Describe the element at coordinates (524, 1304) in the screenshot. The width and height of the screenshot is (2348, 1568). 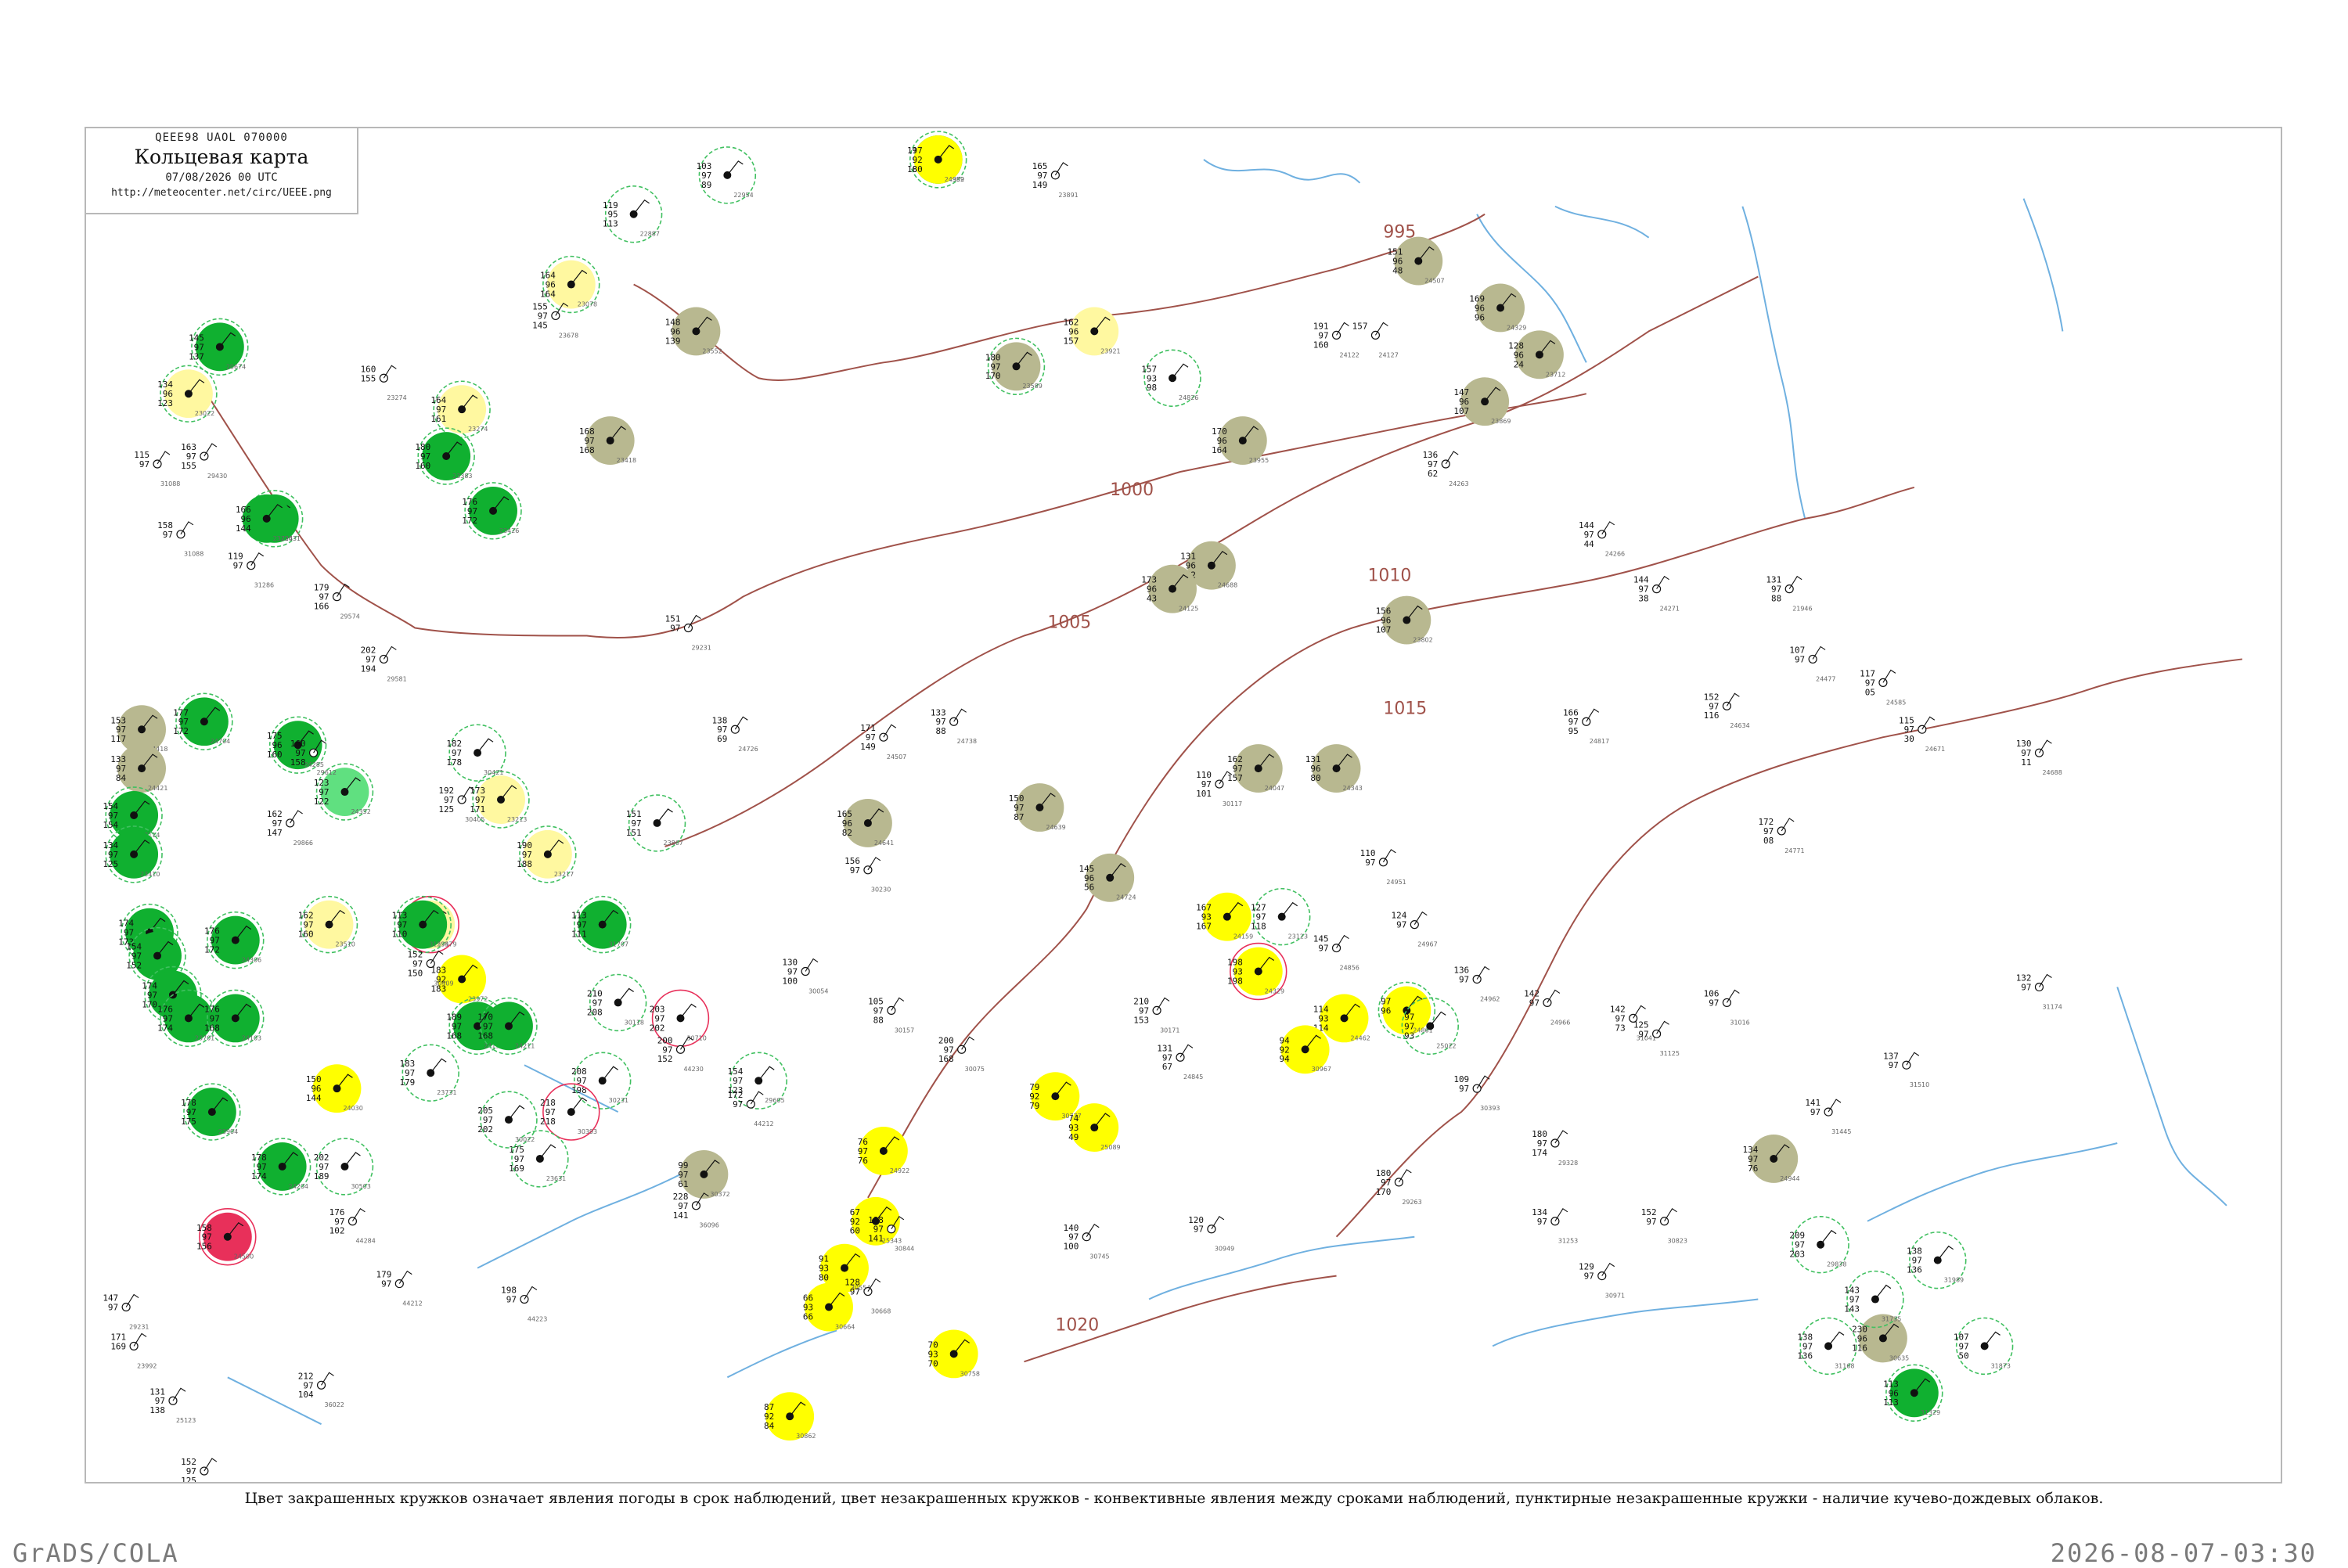
I see `station-marker-plain: 1989744223` at that location.